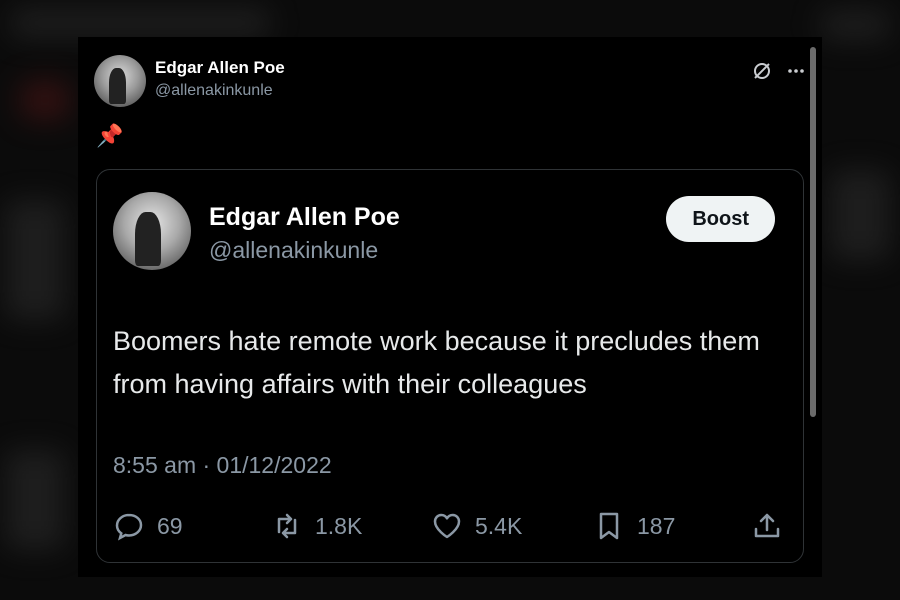  Describe the element at coordinates (609, 526) in the screenshot. I see `bookmark-icon` at that location.